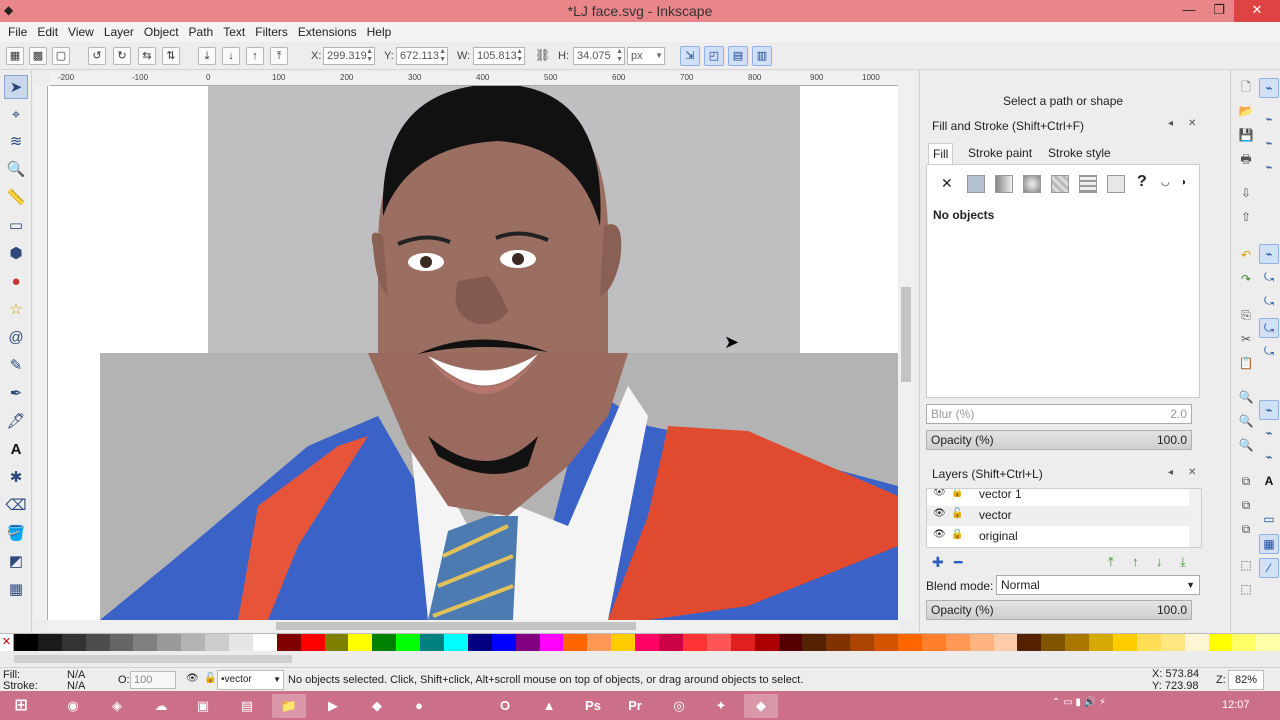 Image resolution: width=1280 pixels, height=720 pixels. Describe the element at coordinates (16, 394) in the screenshot. I see `pen-tool-icon: ✒` at that location.